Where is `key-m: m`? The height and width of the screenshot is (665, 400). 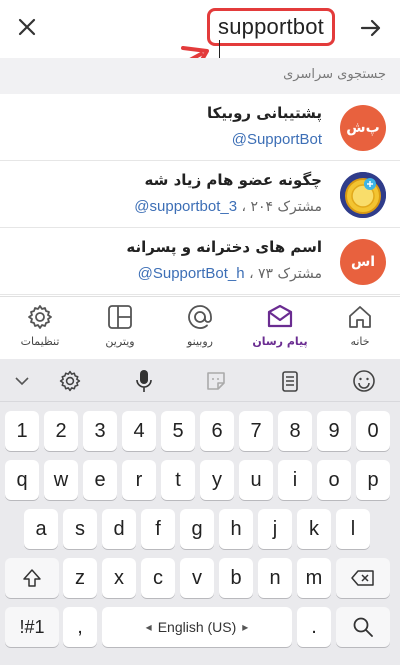
key-m: m is located at coordinates (314, 578).